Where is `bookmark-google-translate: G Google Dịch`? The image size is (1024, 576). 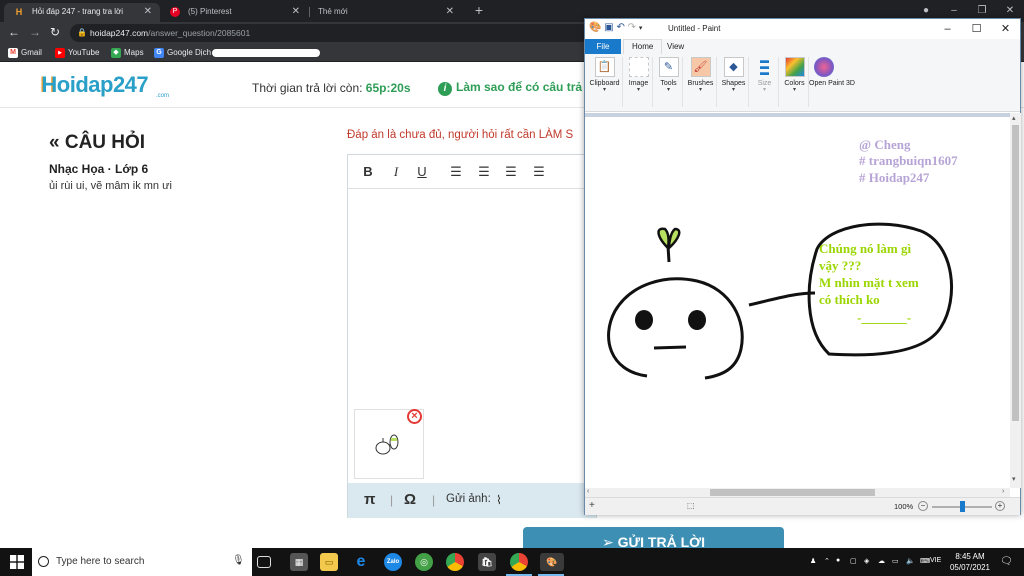 bookmark-google-translate: G Google Dịch is located at coordinates (182, 53).